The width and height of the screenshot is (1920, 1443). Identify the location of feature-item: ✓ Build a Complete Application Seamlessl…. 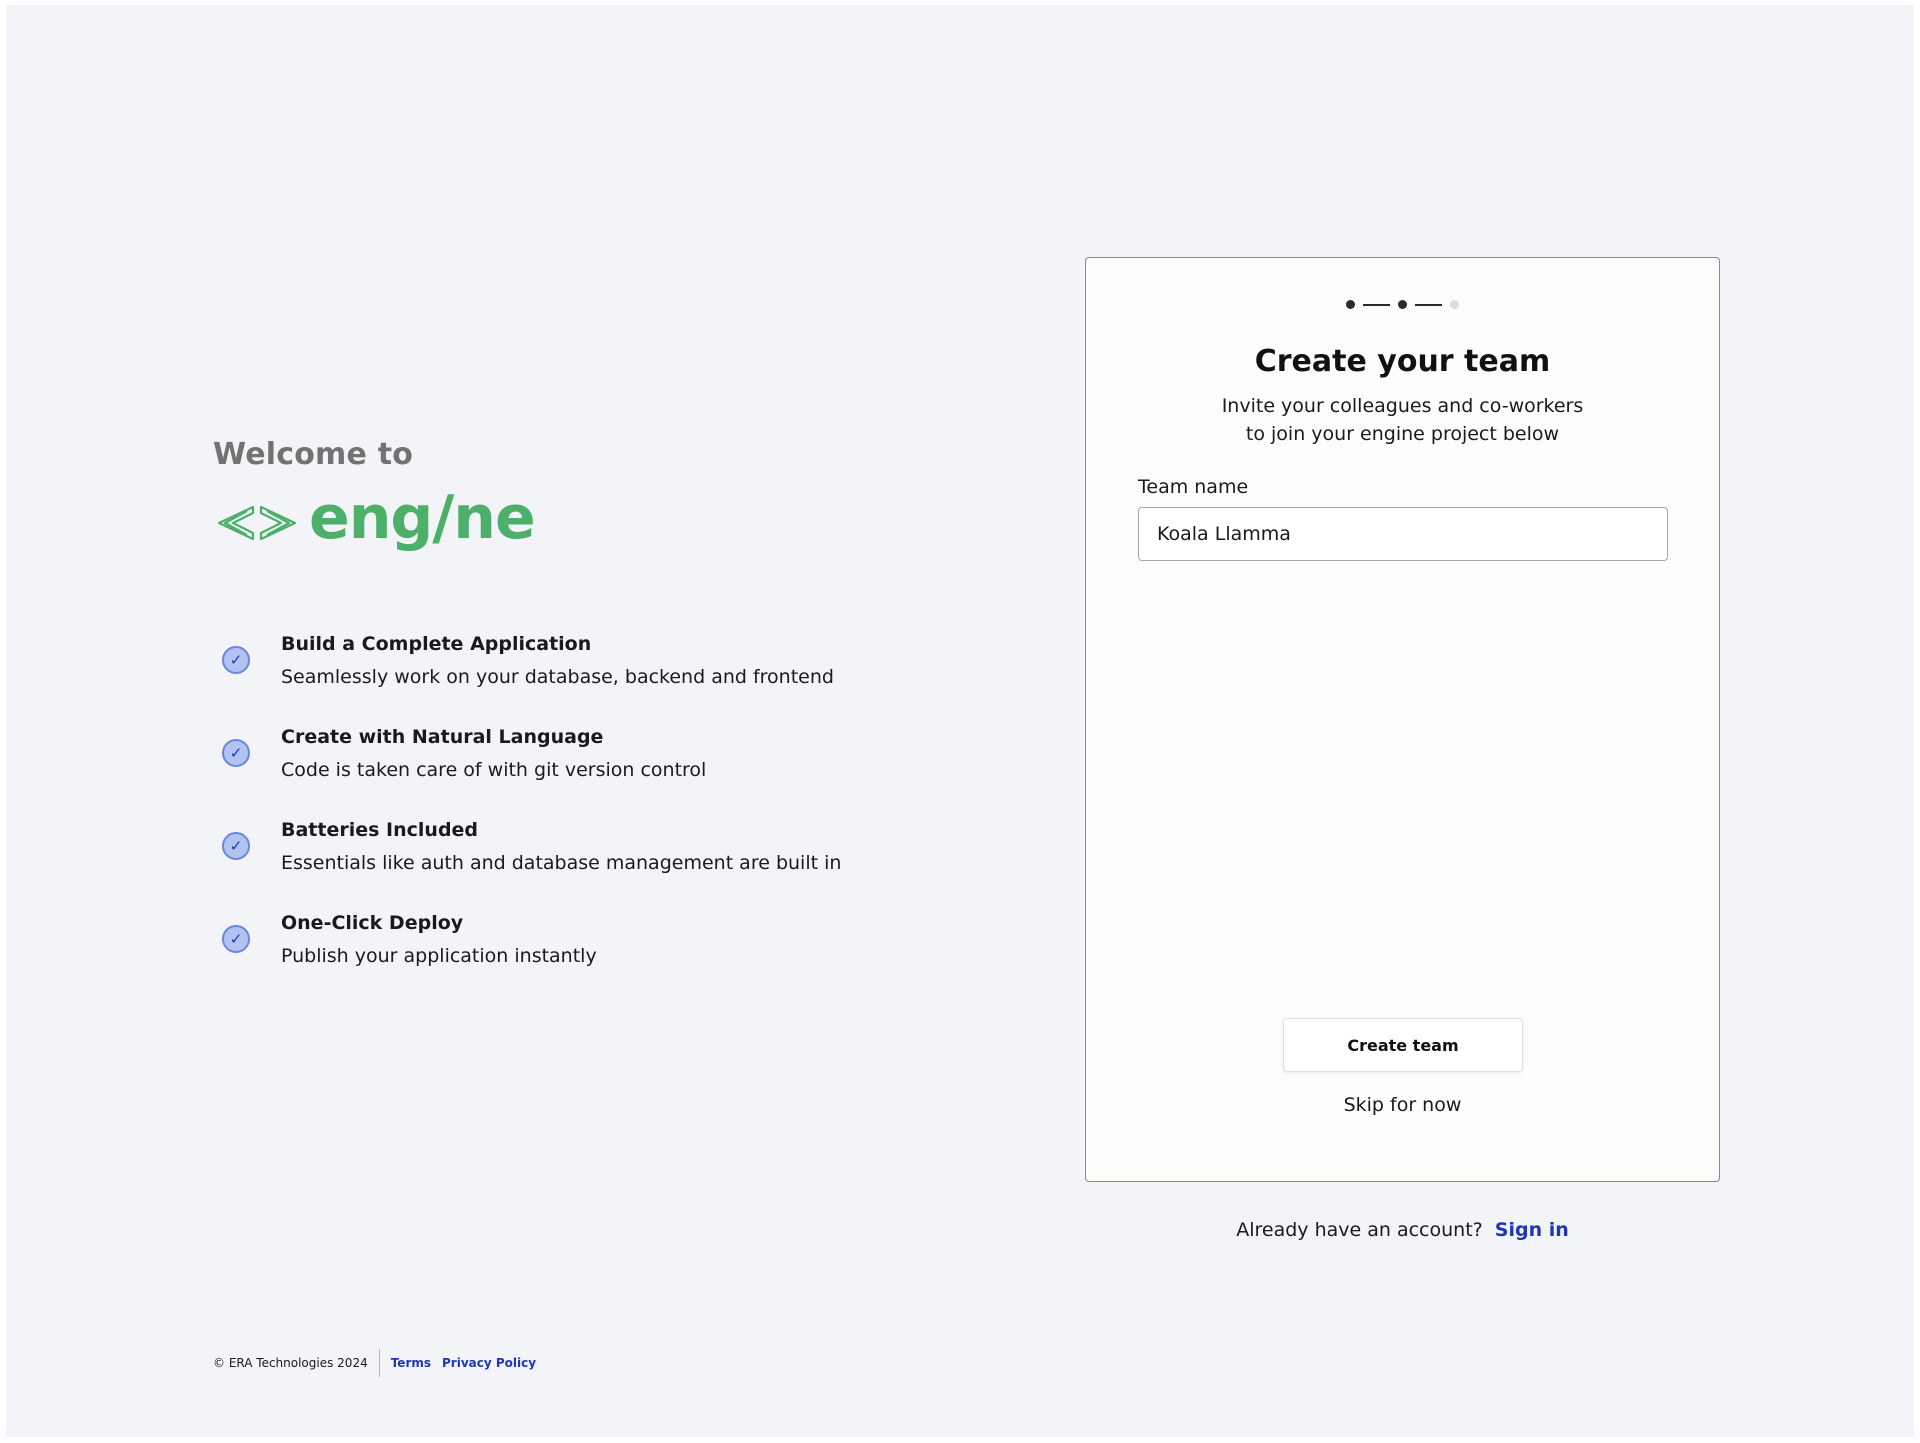
(563, 677).